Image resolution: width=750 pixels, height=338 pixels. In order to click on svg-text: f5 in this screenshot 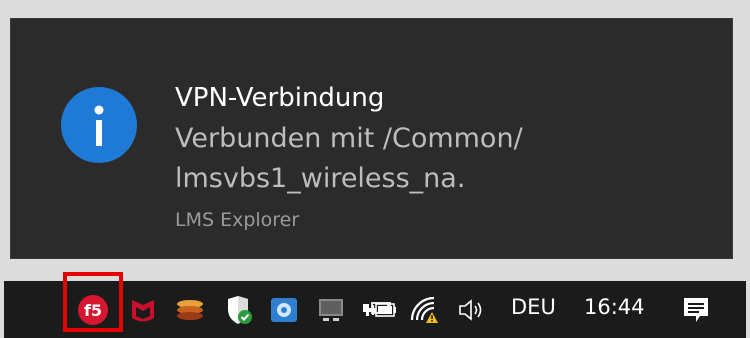, I will do `click(93, 310)`.